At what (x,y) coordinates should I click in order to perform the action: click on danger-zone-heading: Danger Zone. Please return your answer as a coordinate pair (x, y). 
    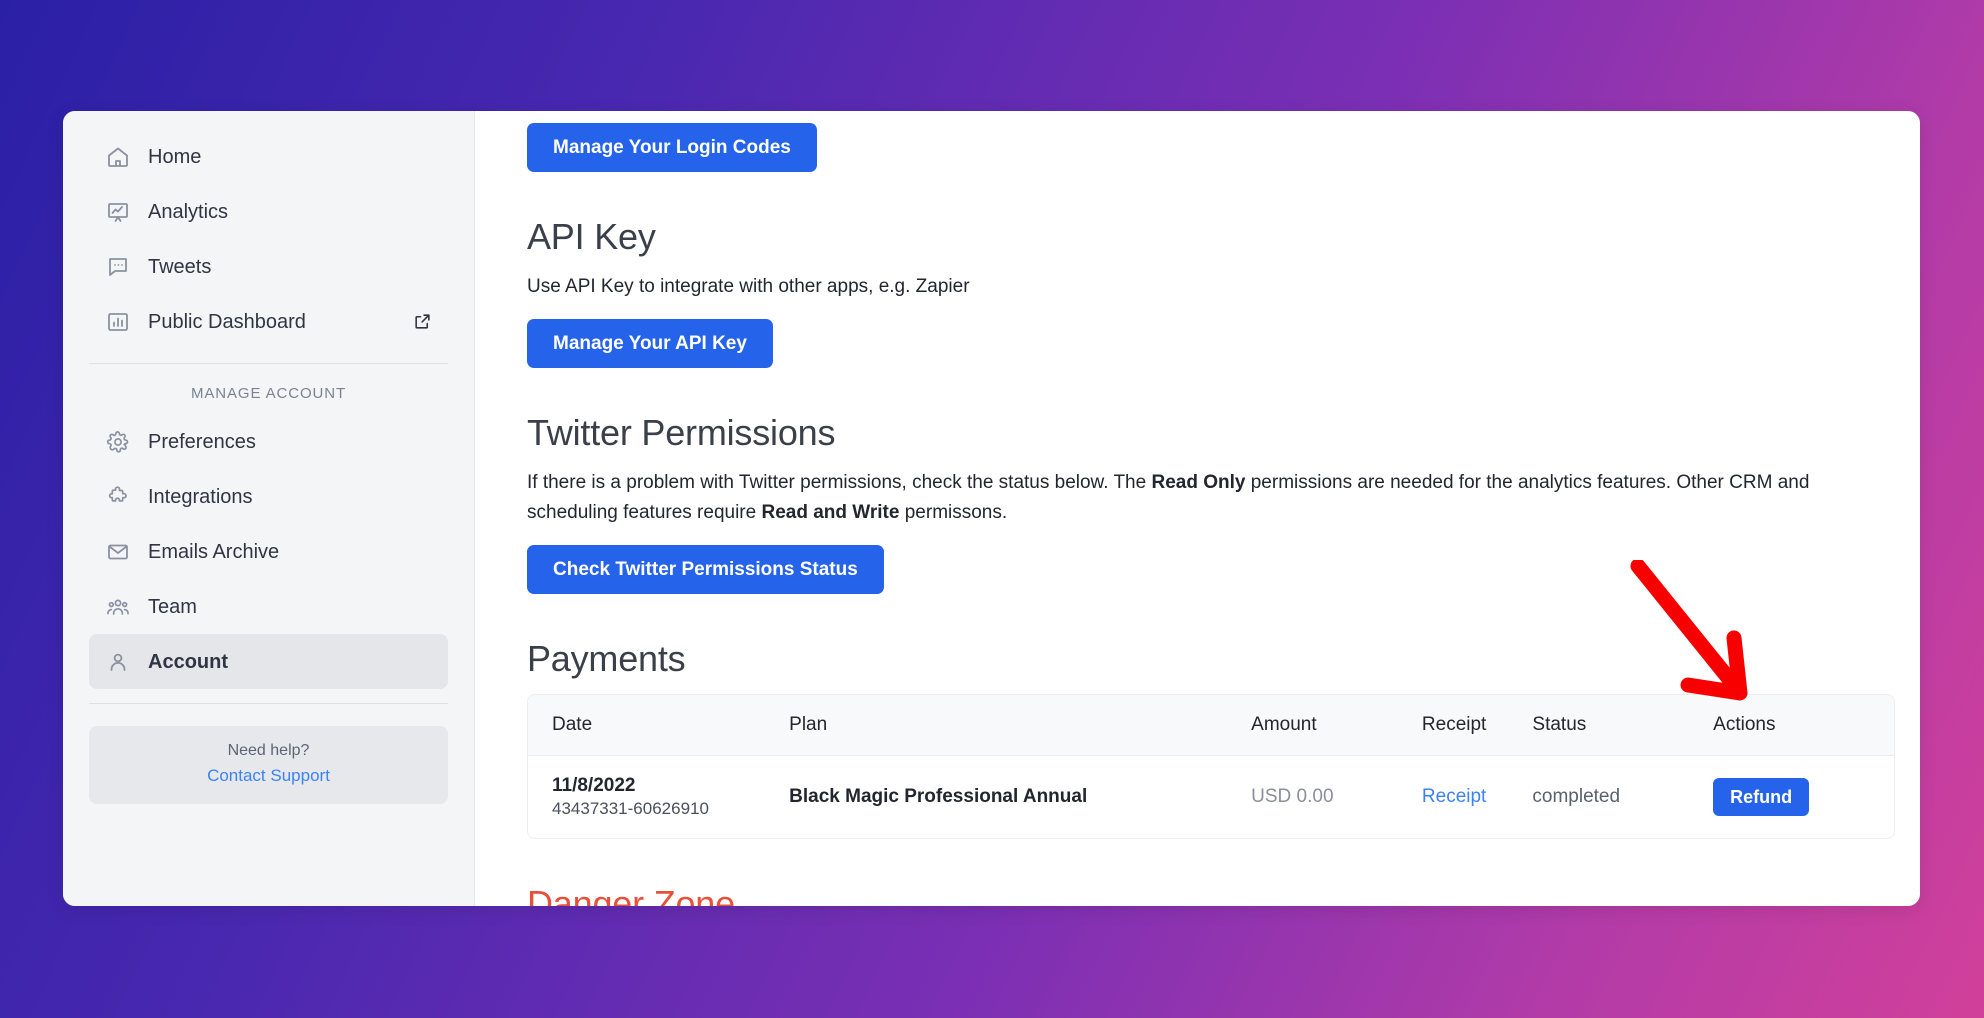
    Looking at the image, I should click on (631, 894).